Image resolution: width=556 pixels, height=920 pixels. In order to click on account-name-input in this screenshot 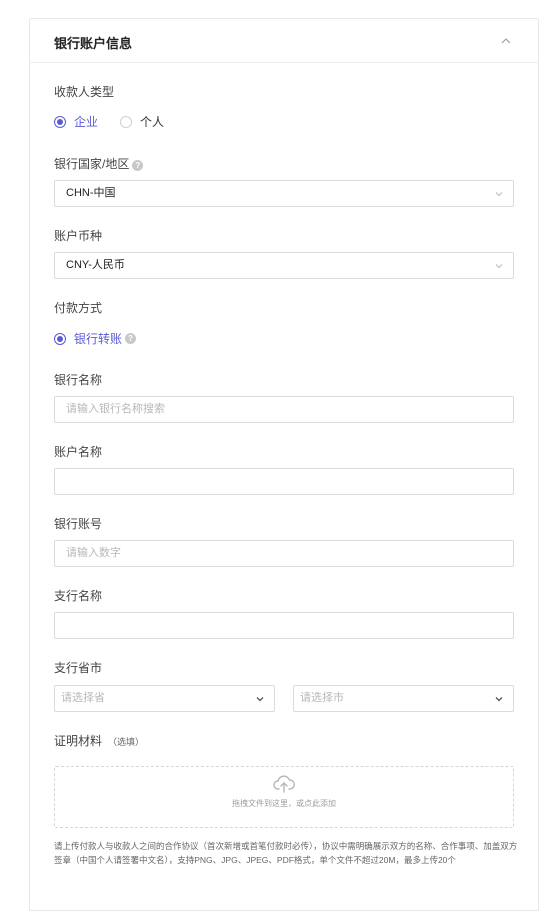, I will do `click(284, 481)`.